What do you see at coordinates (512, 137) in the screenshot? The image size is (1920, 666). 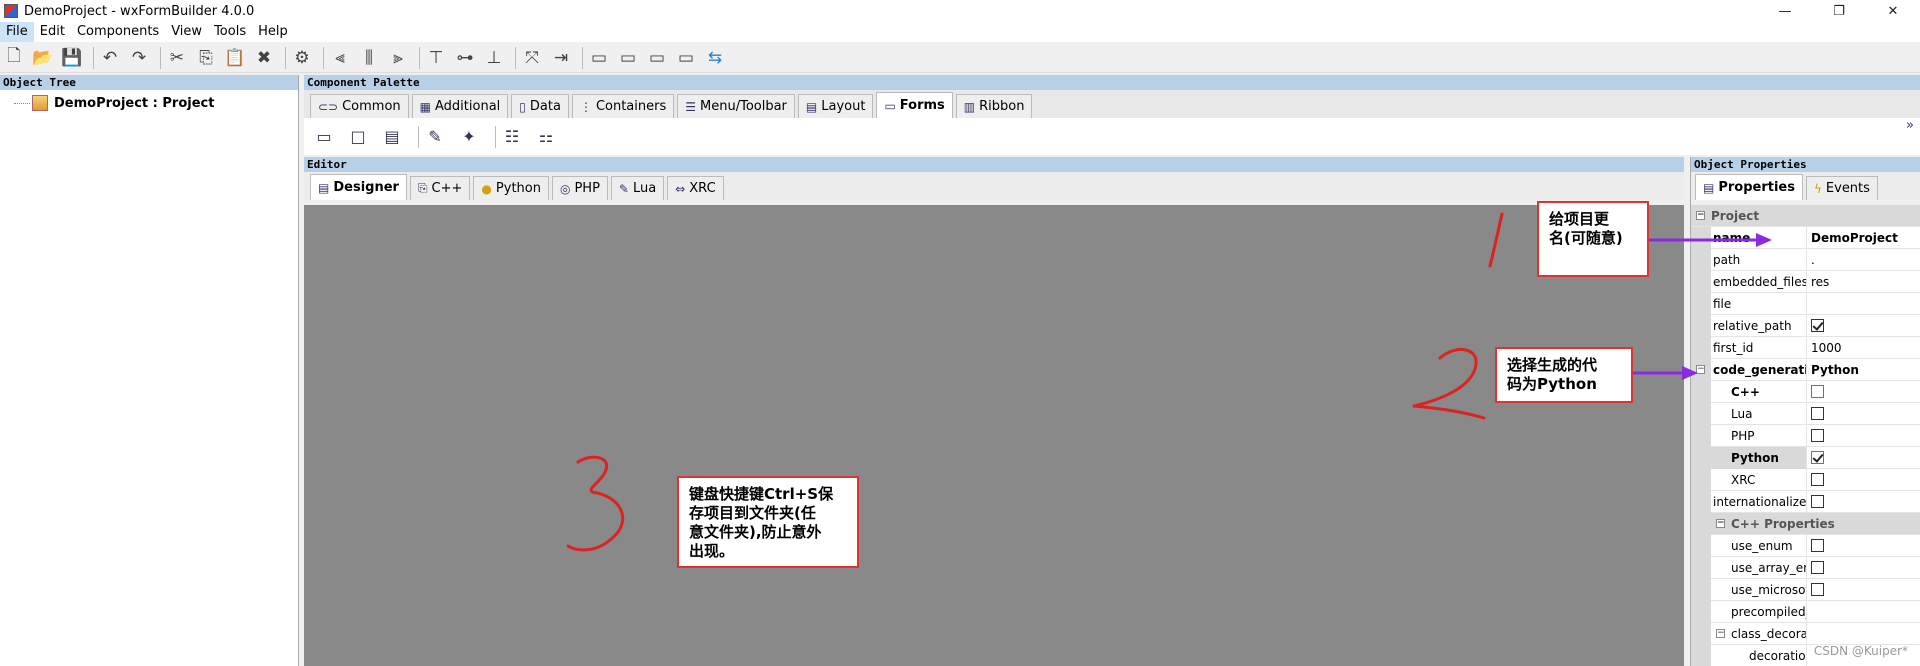 I see `menubar-form-icon: ☷` at bounding box center [512, 137].